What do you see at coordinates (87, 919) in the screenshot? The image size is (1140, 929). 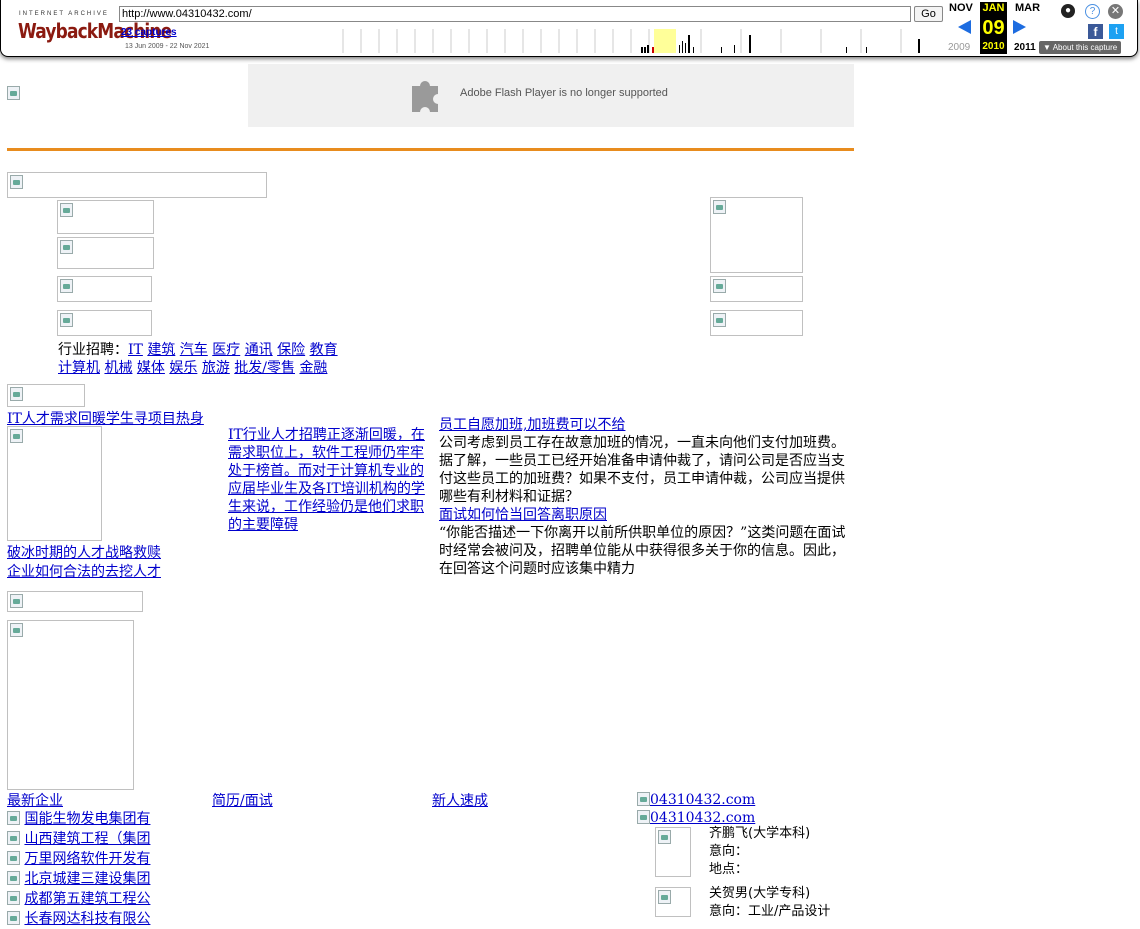 I see `company-link: 长春网达科技有限公` at bounding box center [87, 919].